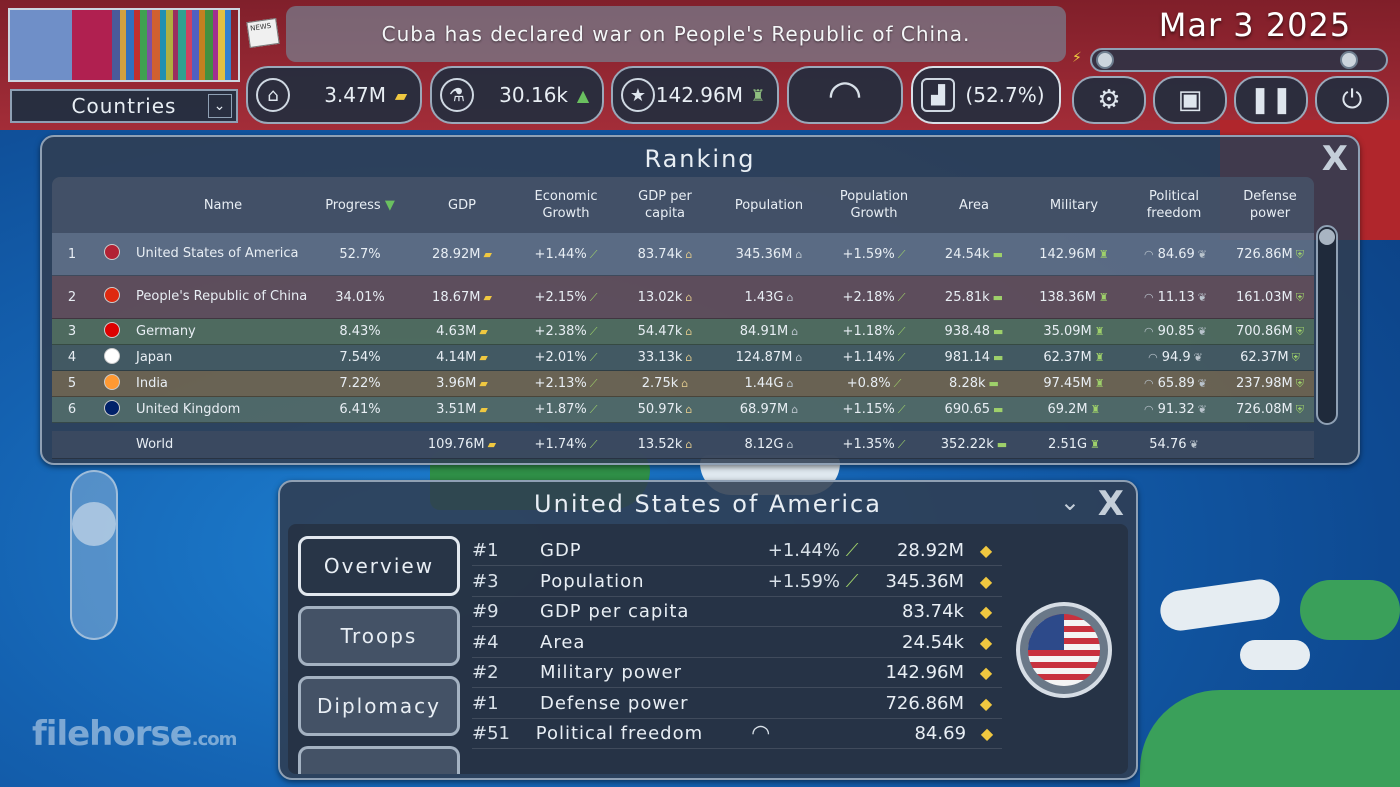  What do you see at coordinates (1074, 409) in the screenshot?
I see `military-cell: 69.2M ♜` at bounding box center [1074, 409].